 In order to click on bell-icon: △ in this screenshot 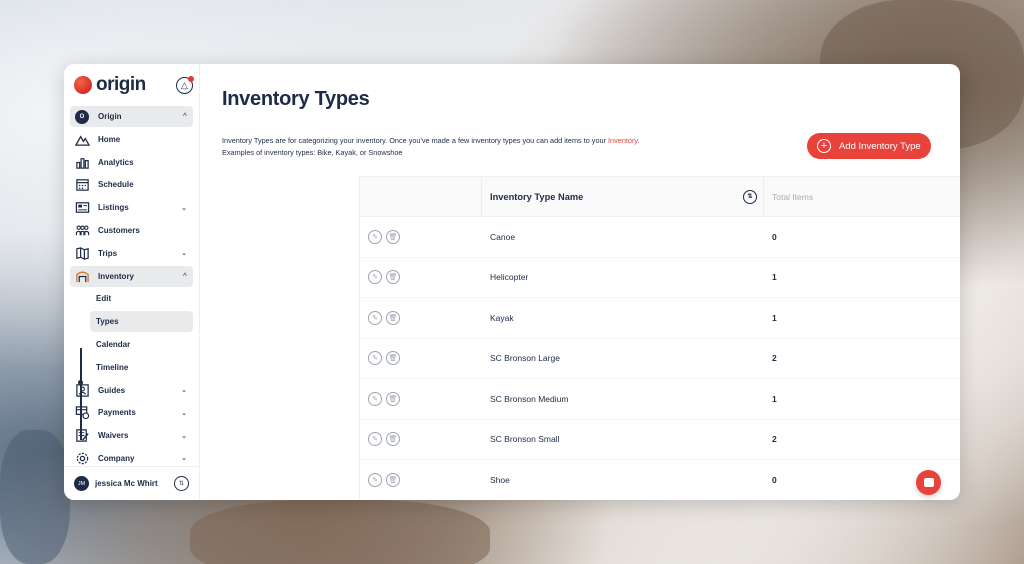, I will do `click(184, 85)`.